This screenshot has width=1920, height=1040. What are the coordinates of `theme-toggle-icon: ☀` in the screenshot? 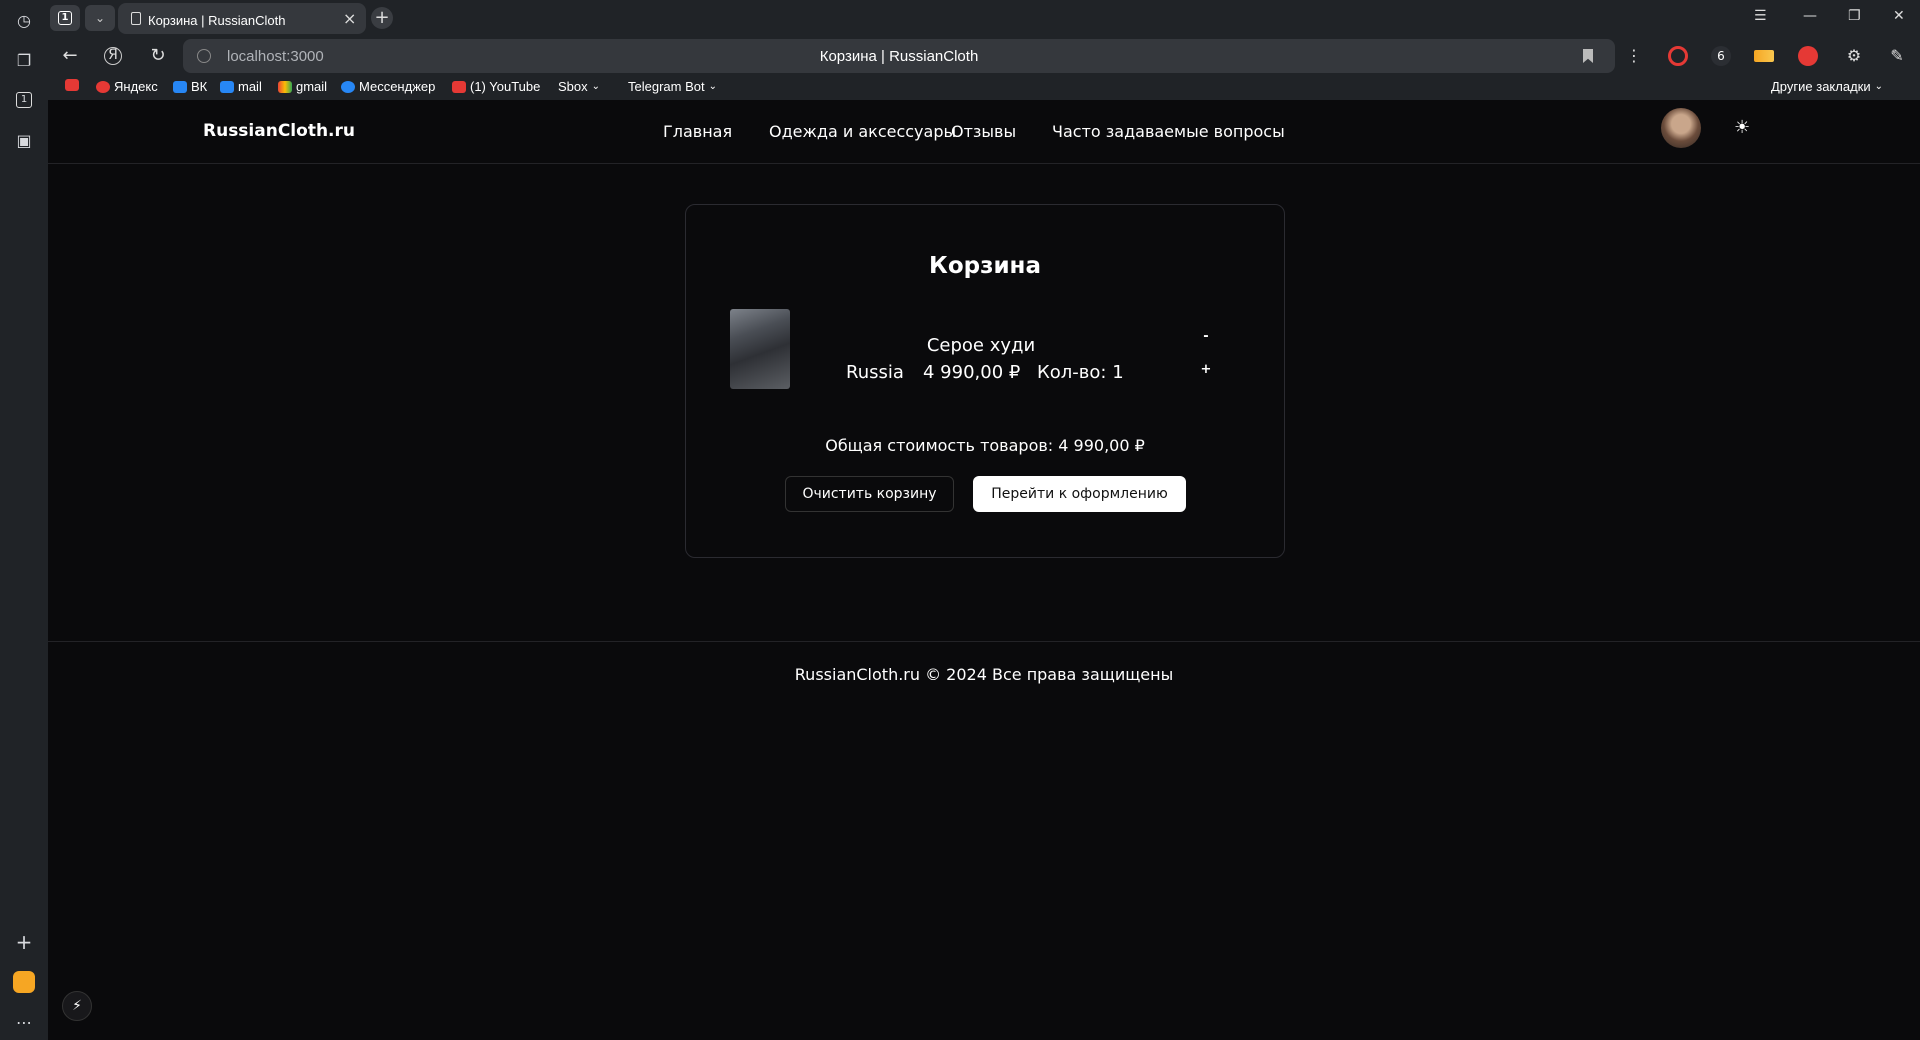 It's located at (1742, 127).